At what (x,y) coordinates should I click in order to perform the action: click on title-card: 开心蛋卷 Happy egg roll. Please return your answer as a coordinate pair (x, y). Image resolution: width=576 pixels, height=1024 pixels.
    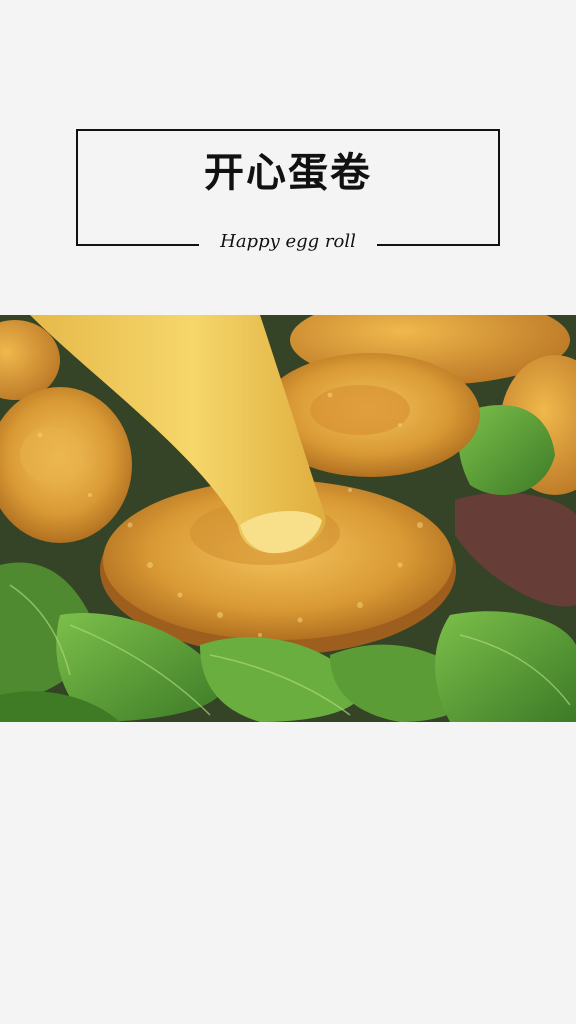
    Looking at the image, I should click on (288, 190).